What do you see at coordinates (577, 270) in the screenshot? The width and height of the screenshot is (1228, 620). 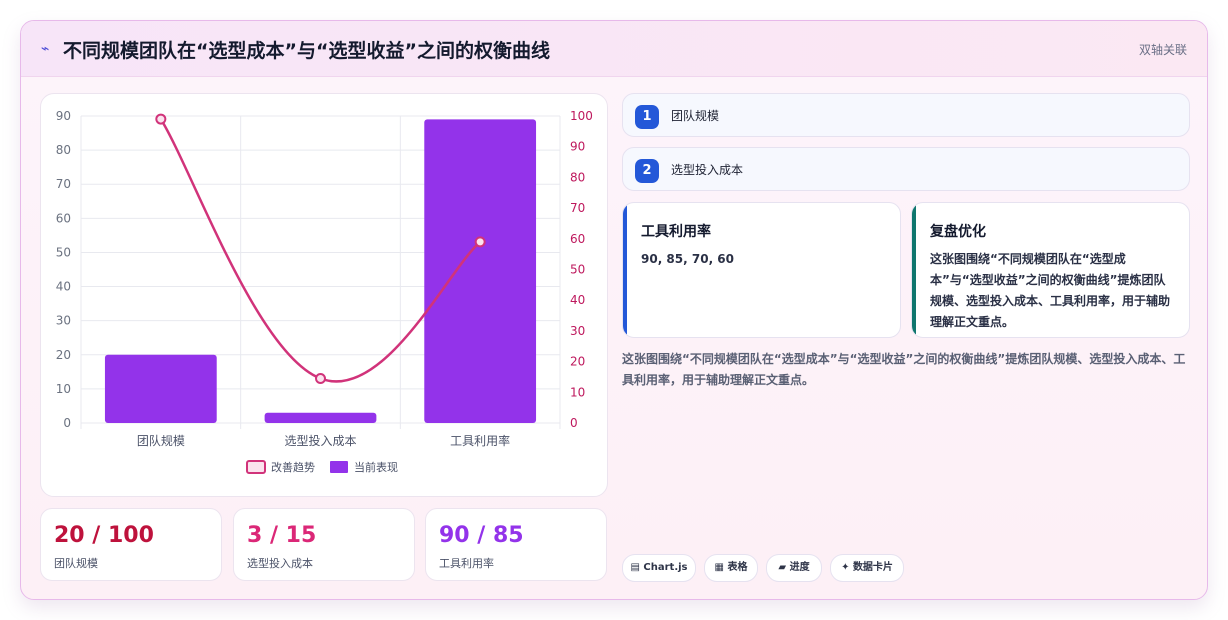 I see `right-tick-label: 50` at bounding box center [577, 270].